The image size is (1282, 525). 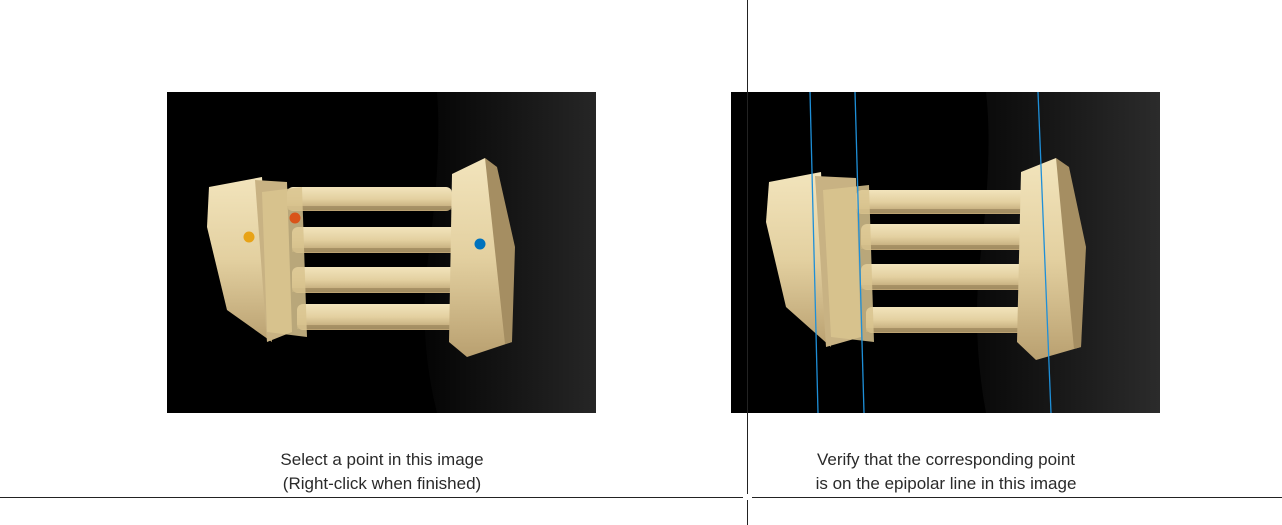 What do you see at coordinates (382, 483) in the screenshot?
I see `left-caption-line2: (Right-click when finished)` at bounding box center [382, 483].